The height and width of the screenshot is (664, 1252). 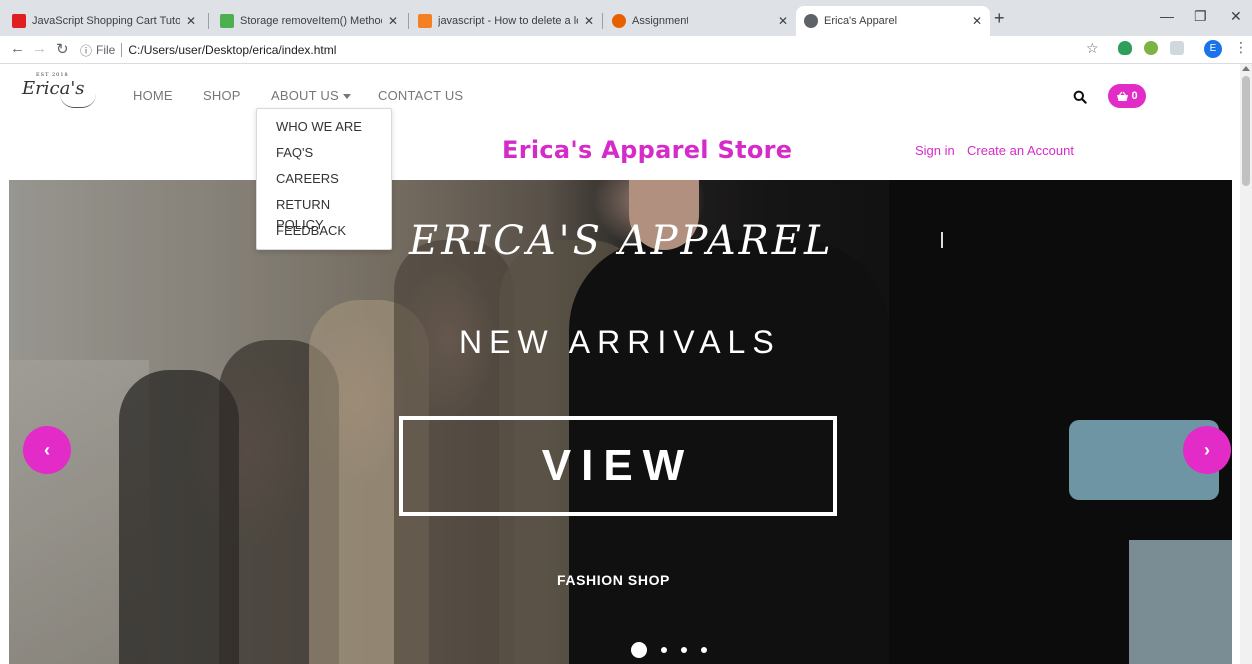 I want to click on basket-icon, so click(x=1123, y=96).